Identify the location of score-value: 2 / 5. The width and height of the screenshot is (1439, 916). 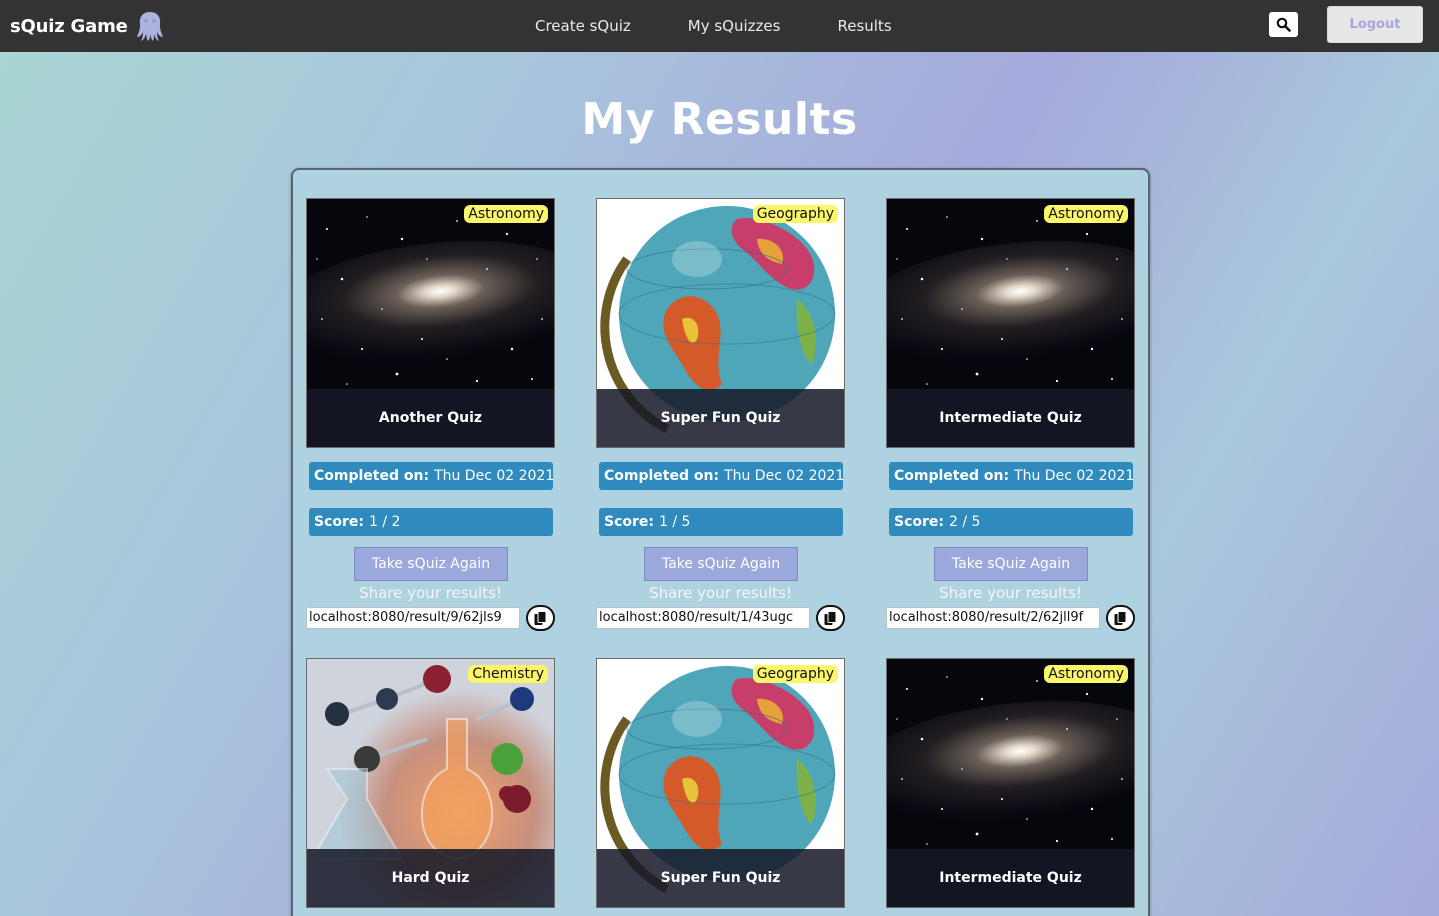
(965, 522).